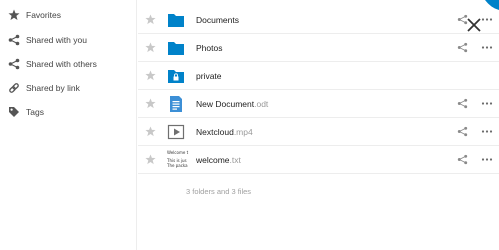 This screenshot has height=250, width=499. What do you see at coordinates (318, 76) in the screenshot?
I see `file-row-private: private` at bounding box center [318, 76].